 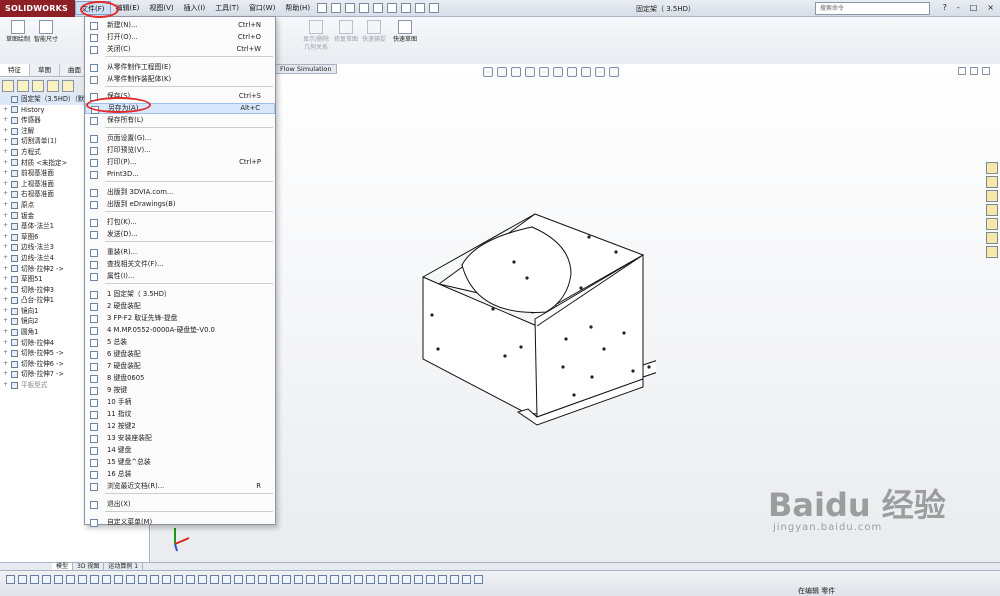 I want to click on viewport-close-icon, so click(x=986, y=71).